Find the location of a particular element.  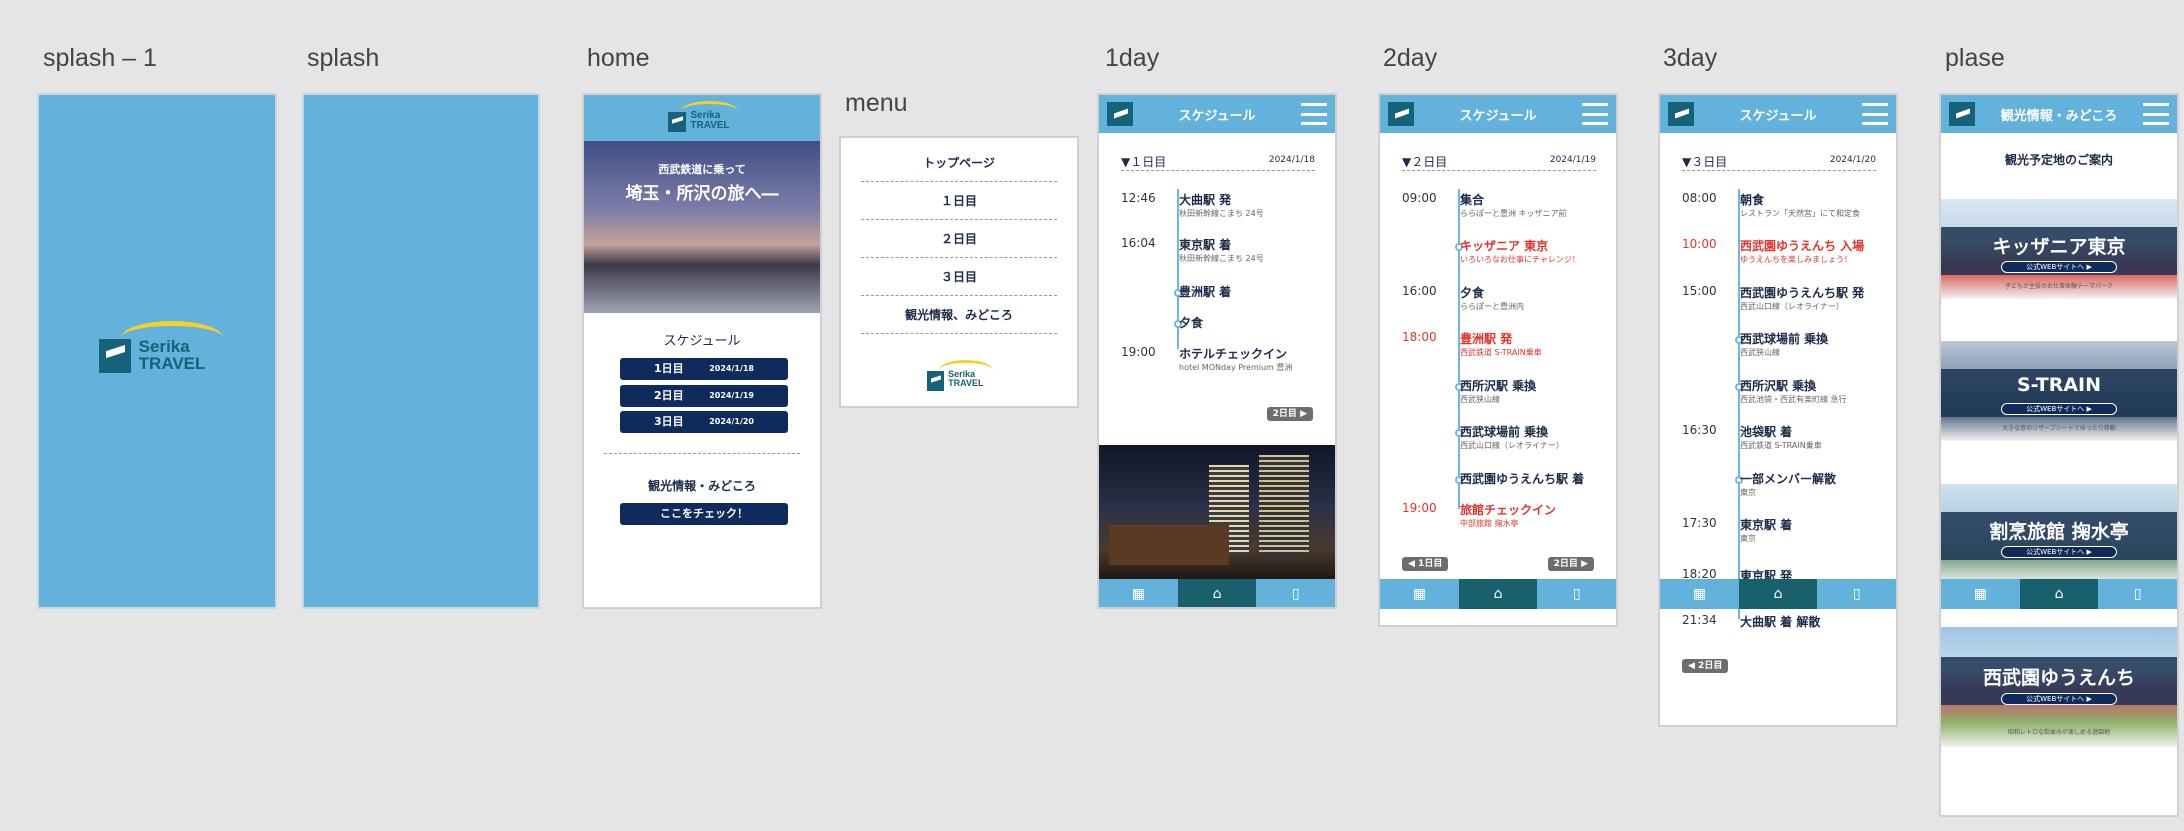

day-header: ▼２日目 2024/1/19 is located at coordinates (1499, 163).